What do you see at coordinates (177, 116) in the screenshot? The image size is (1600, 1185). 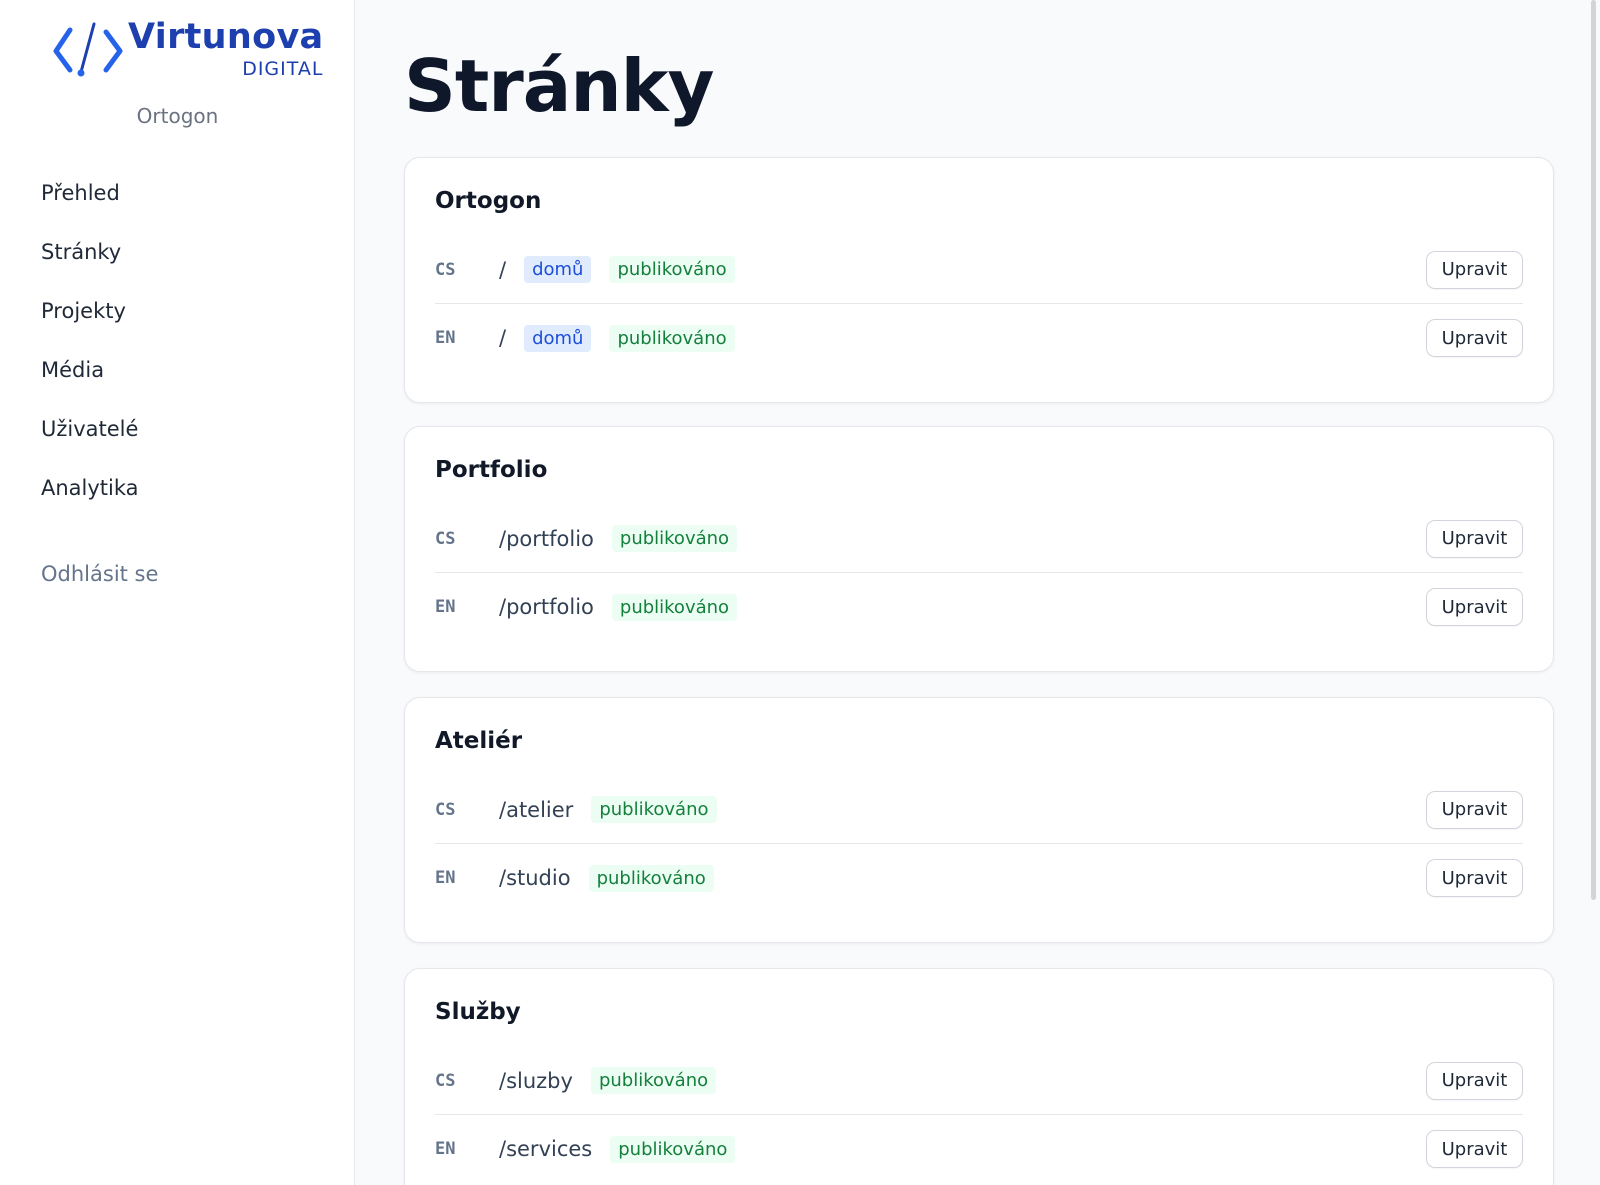 I see `site-name: Ortogon` at bounding box center [177, 116].